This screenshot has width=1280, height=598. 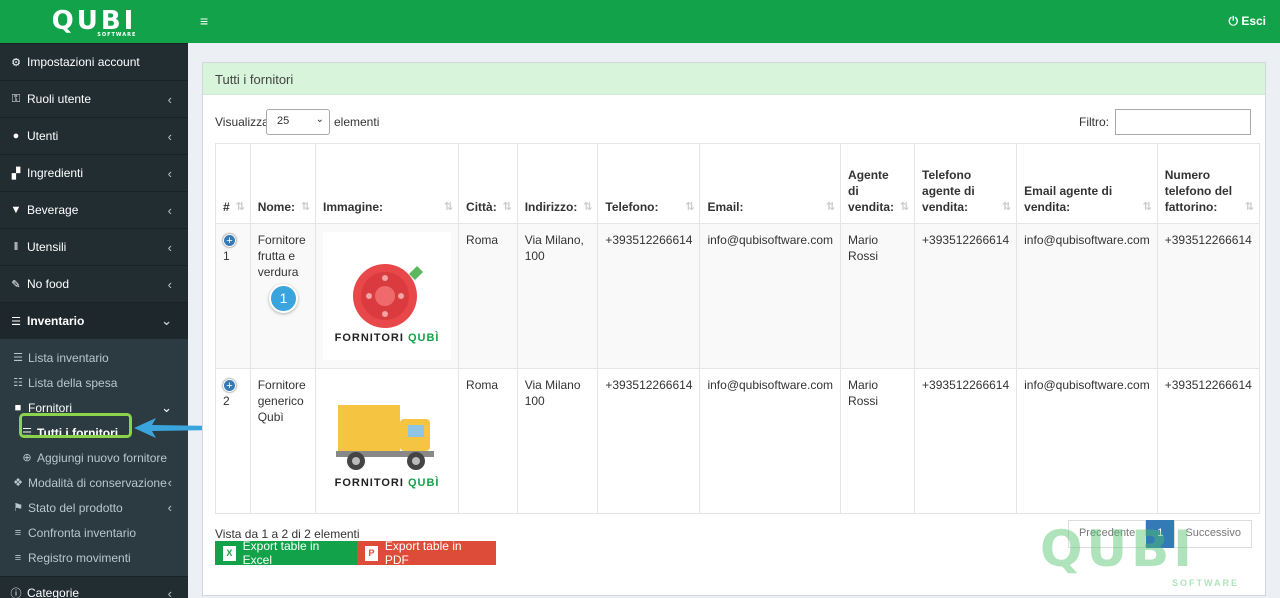 I want to click on page-size-select: 25 ⌄, so click(x=298, y=122).